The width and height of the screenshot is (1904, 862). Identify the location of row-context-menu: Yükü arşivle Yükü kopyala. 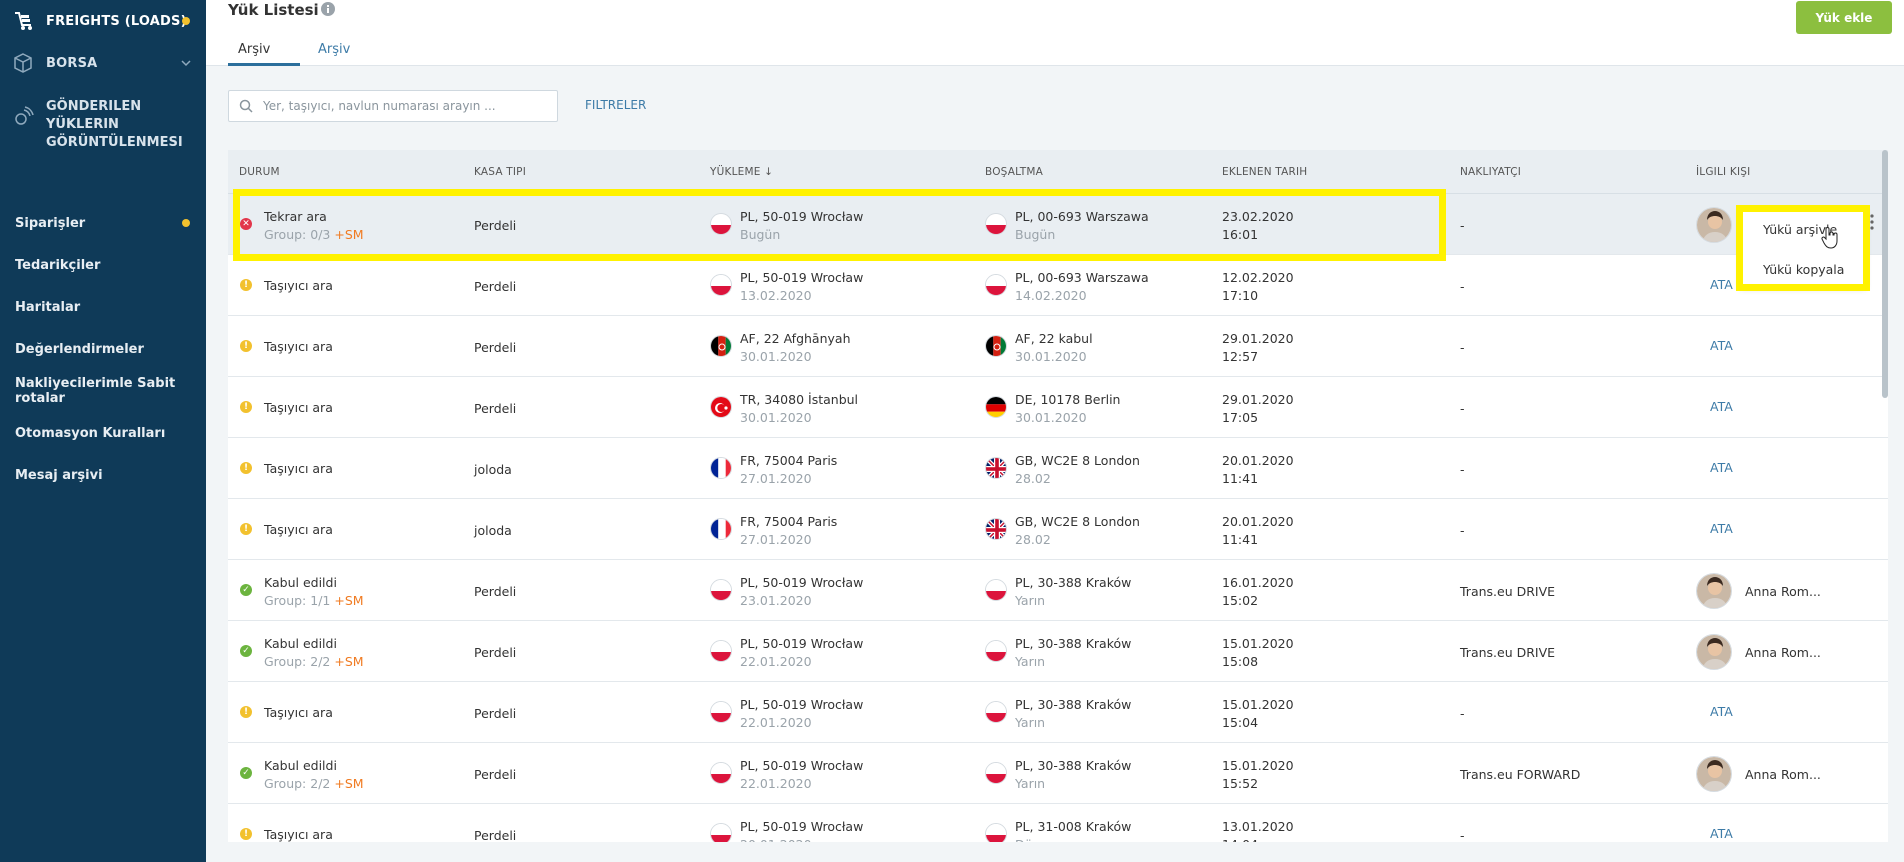
(1803, 248).